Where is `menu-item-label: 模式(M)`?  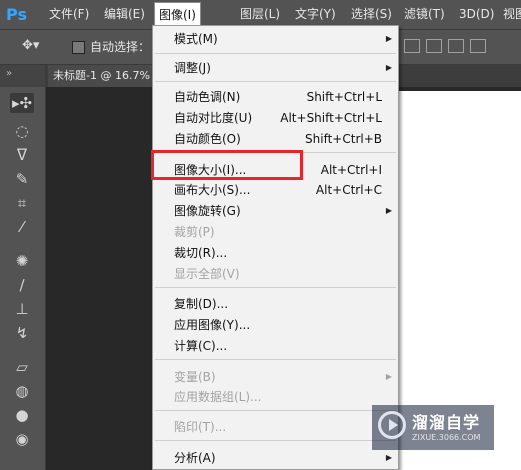
menu-item-label: 模式(M) is located at coordinates (196, 39).